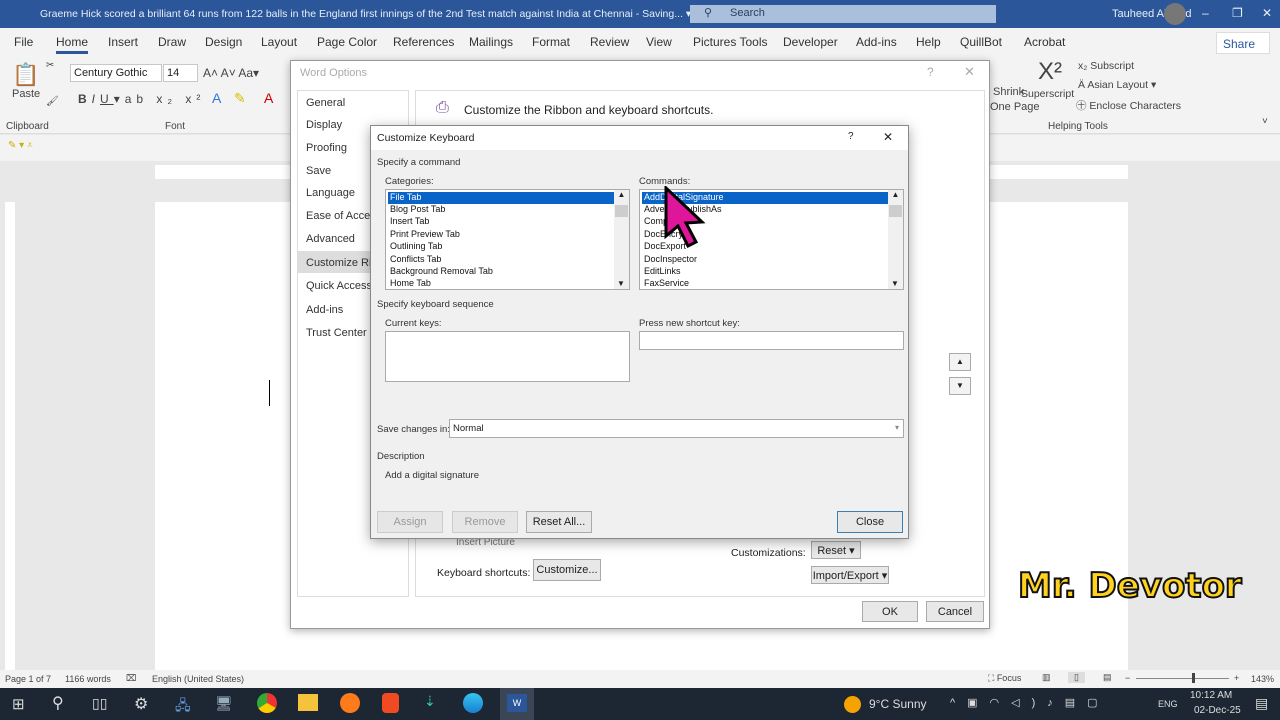 The height and width of the screenshot is (720, 1280). Describe the element at coordinates (517, 704) in the screenshot. I see `word-taskbar-button: W` at that location.